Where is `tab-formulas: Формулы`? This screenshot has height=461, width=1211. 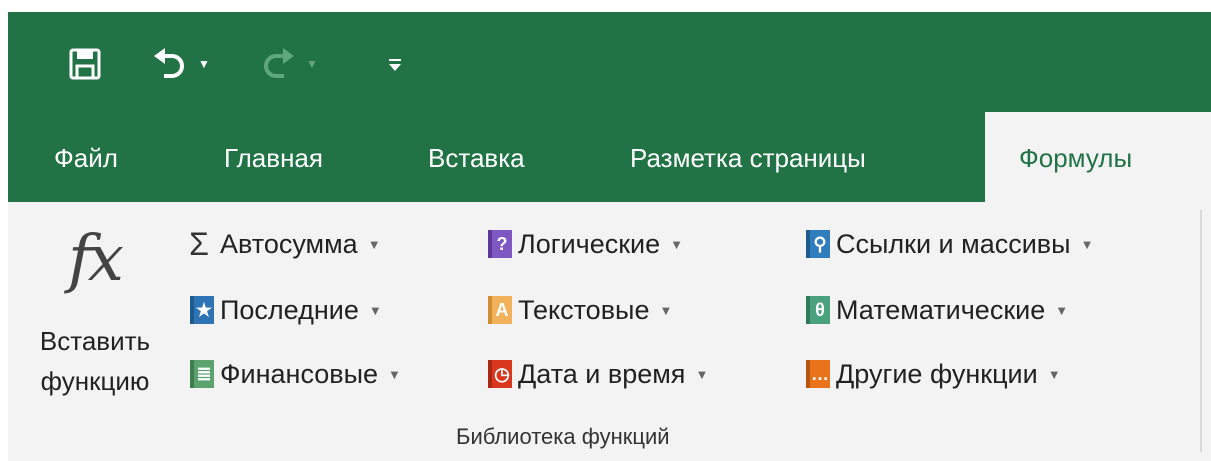 tab-formulas: Формулы is located at coordinates (1098, 157).